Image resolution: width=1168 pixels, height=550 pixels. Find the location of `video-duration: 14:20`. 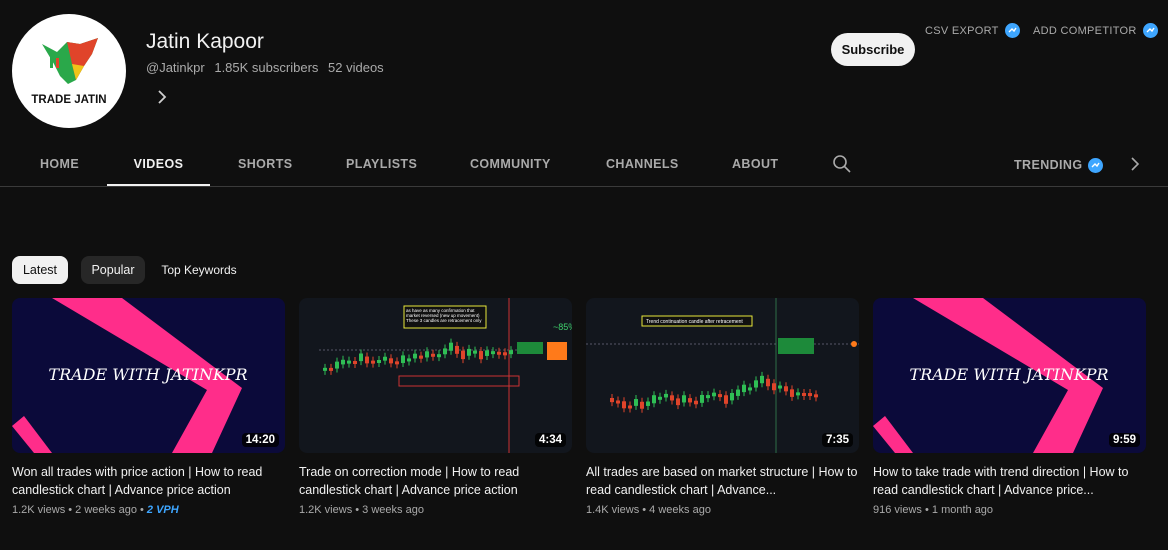

video-duration: 14:20 is located at coordinates (260, 440).